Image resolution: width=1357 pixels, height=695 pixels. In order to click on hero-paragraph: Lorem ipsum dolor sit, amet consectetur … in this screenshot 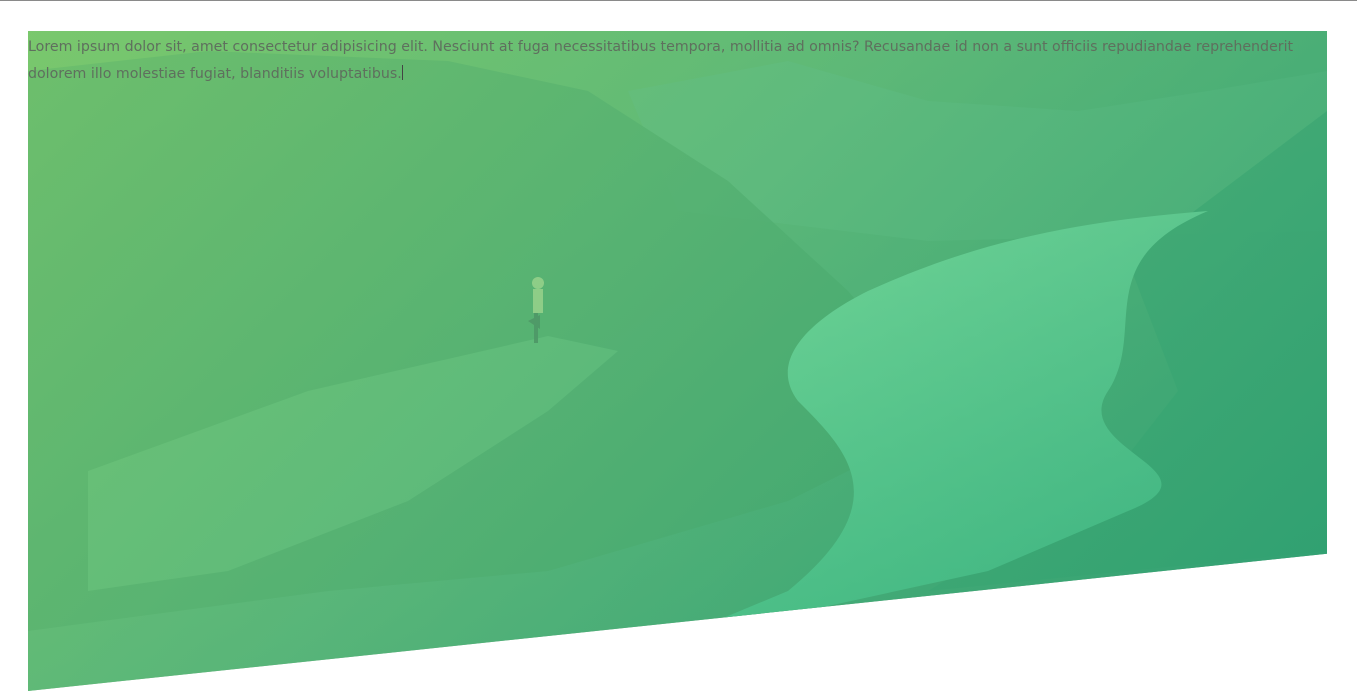, I will do `click(673, 61)`.